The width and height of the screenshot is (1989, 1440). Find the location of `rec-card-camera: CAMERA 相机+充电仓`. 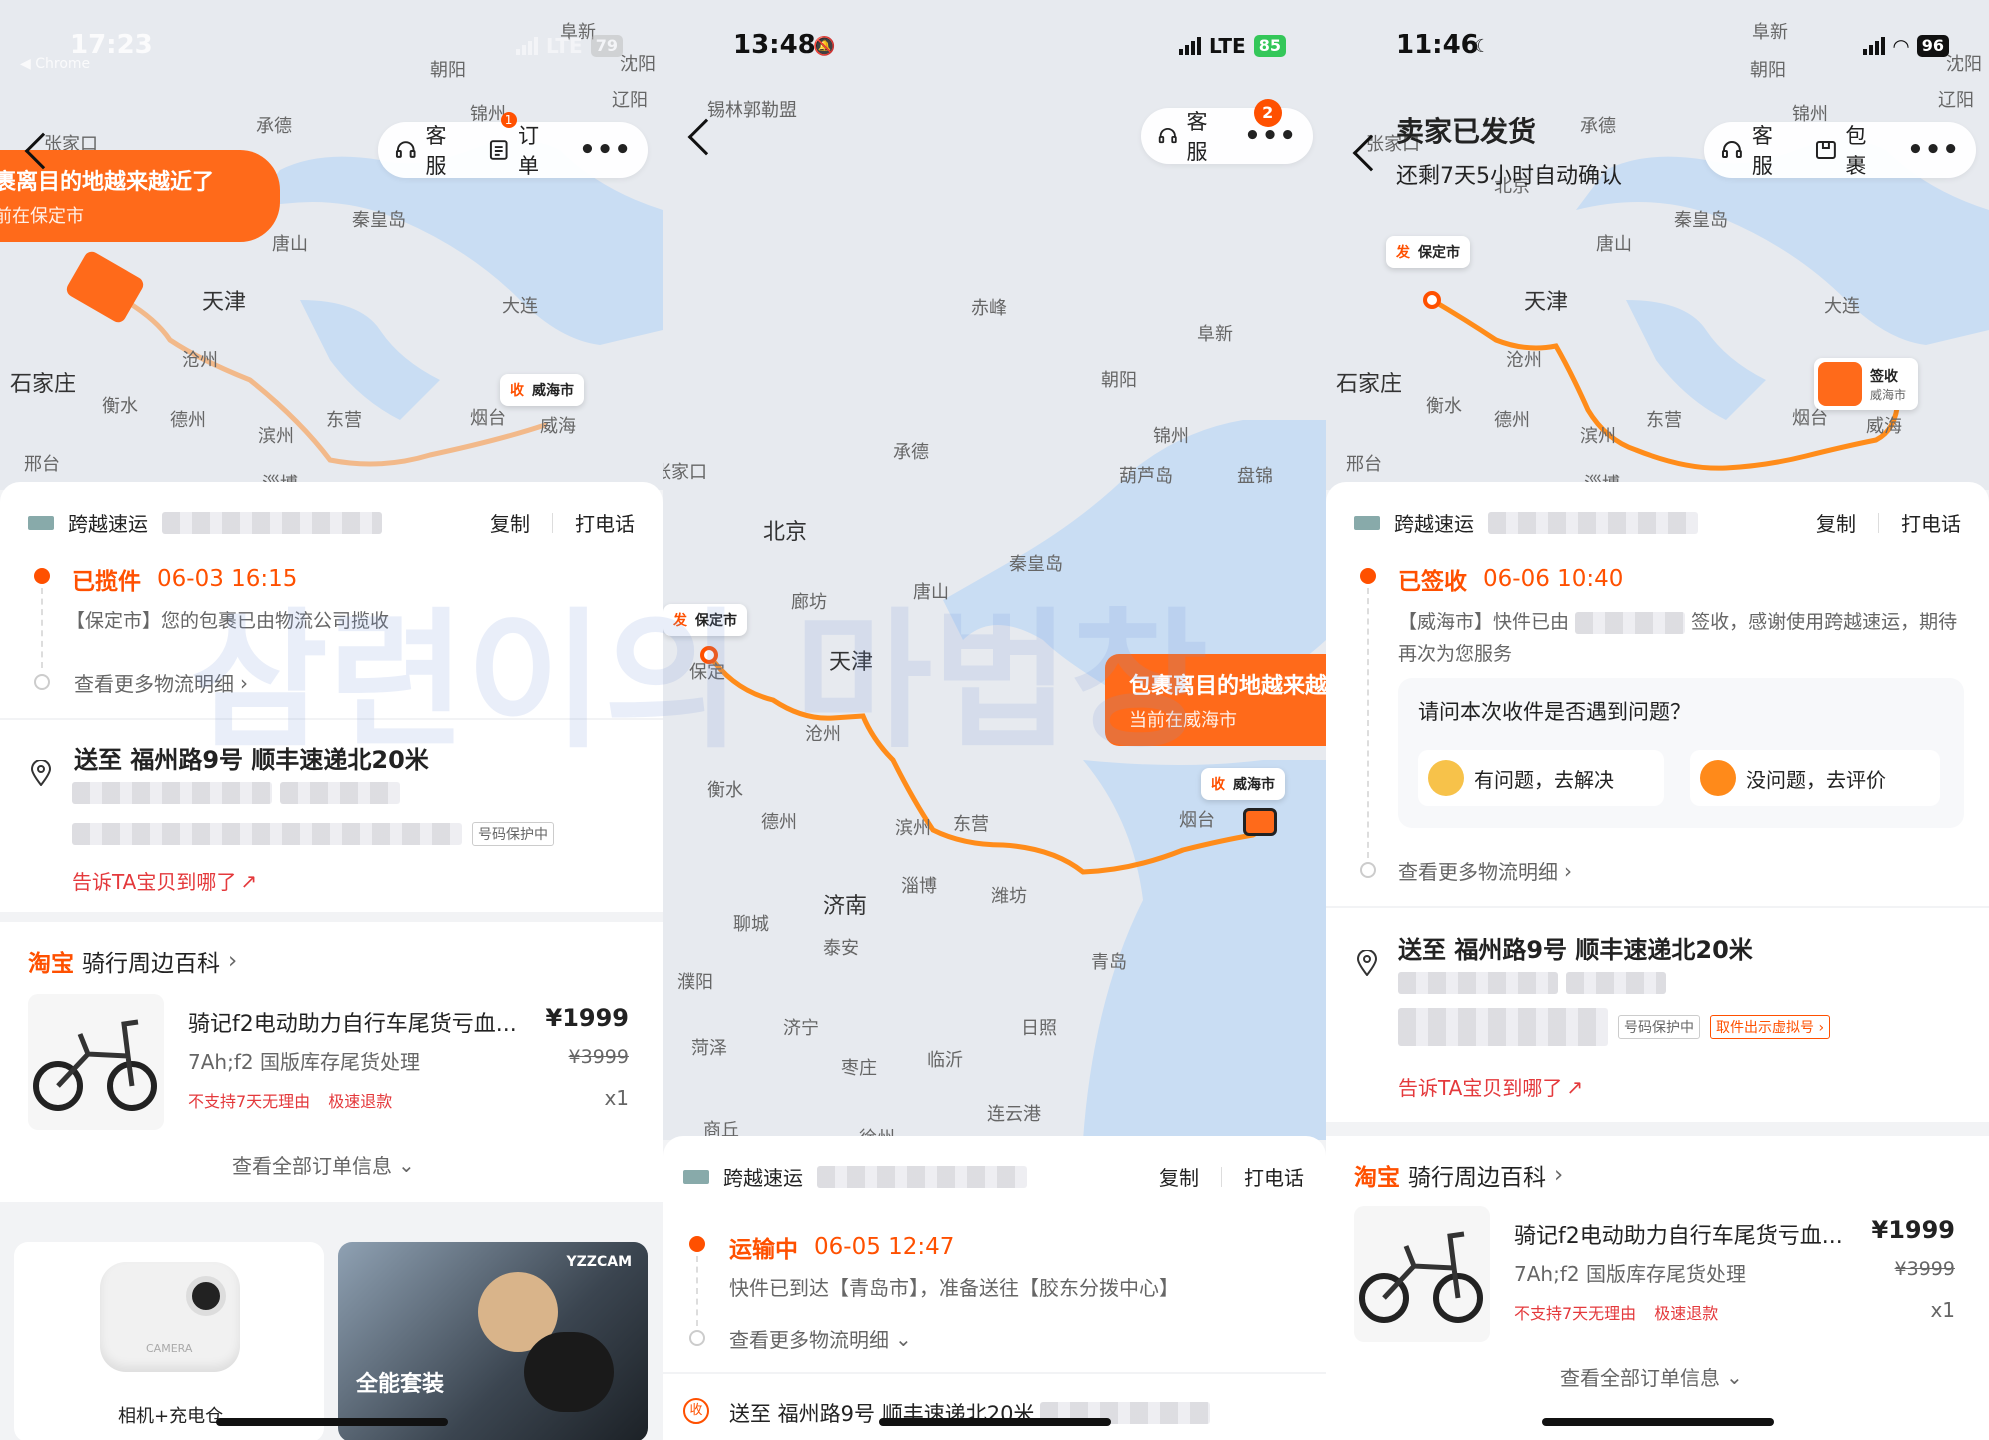

rec-card-camera: CAMERA 相机+充电仓 is located at coordinates (169, 1341).